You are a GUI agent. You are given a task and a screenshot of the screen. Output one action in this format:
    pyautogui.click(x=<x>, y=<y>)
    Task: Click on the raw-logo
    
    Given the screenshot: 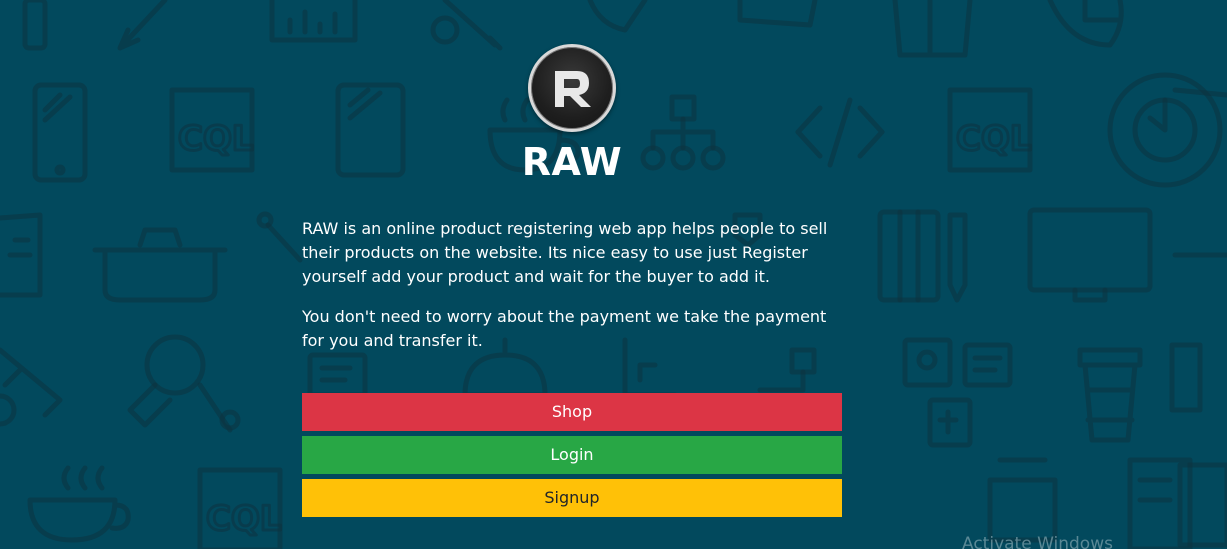 What is the action you would take?
    pyautogui.click(x=572, y=88)
    